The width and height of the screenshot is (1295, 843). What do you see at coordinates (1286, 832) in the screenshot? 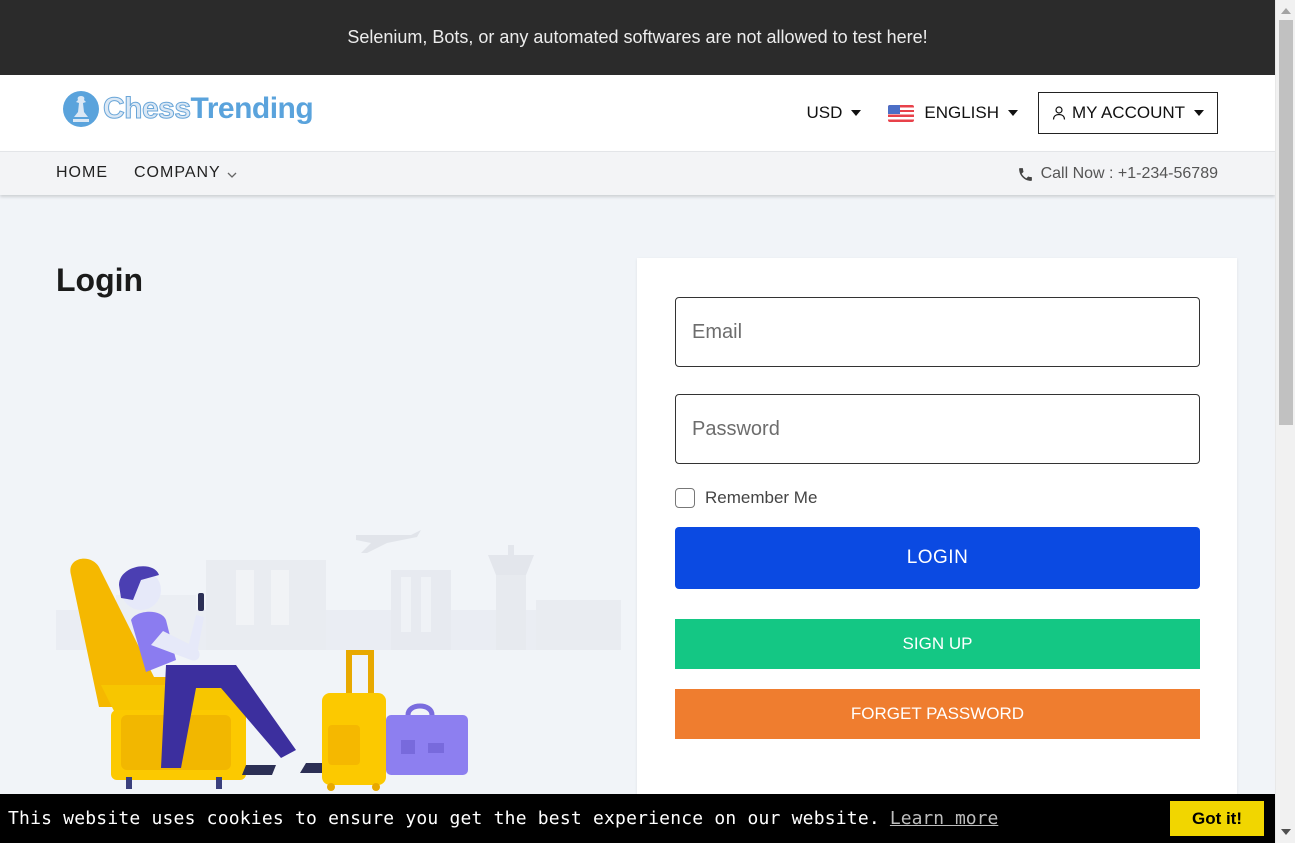
I see `scroll-down-arrow-icon` at bounding box center [1286, 832].